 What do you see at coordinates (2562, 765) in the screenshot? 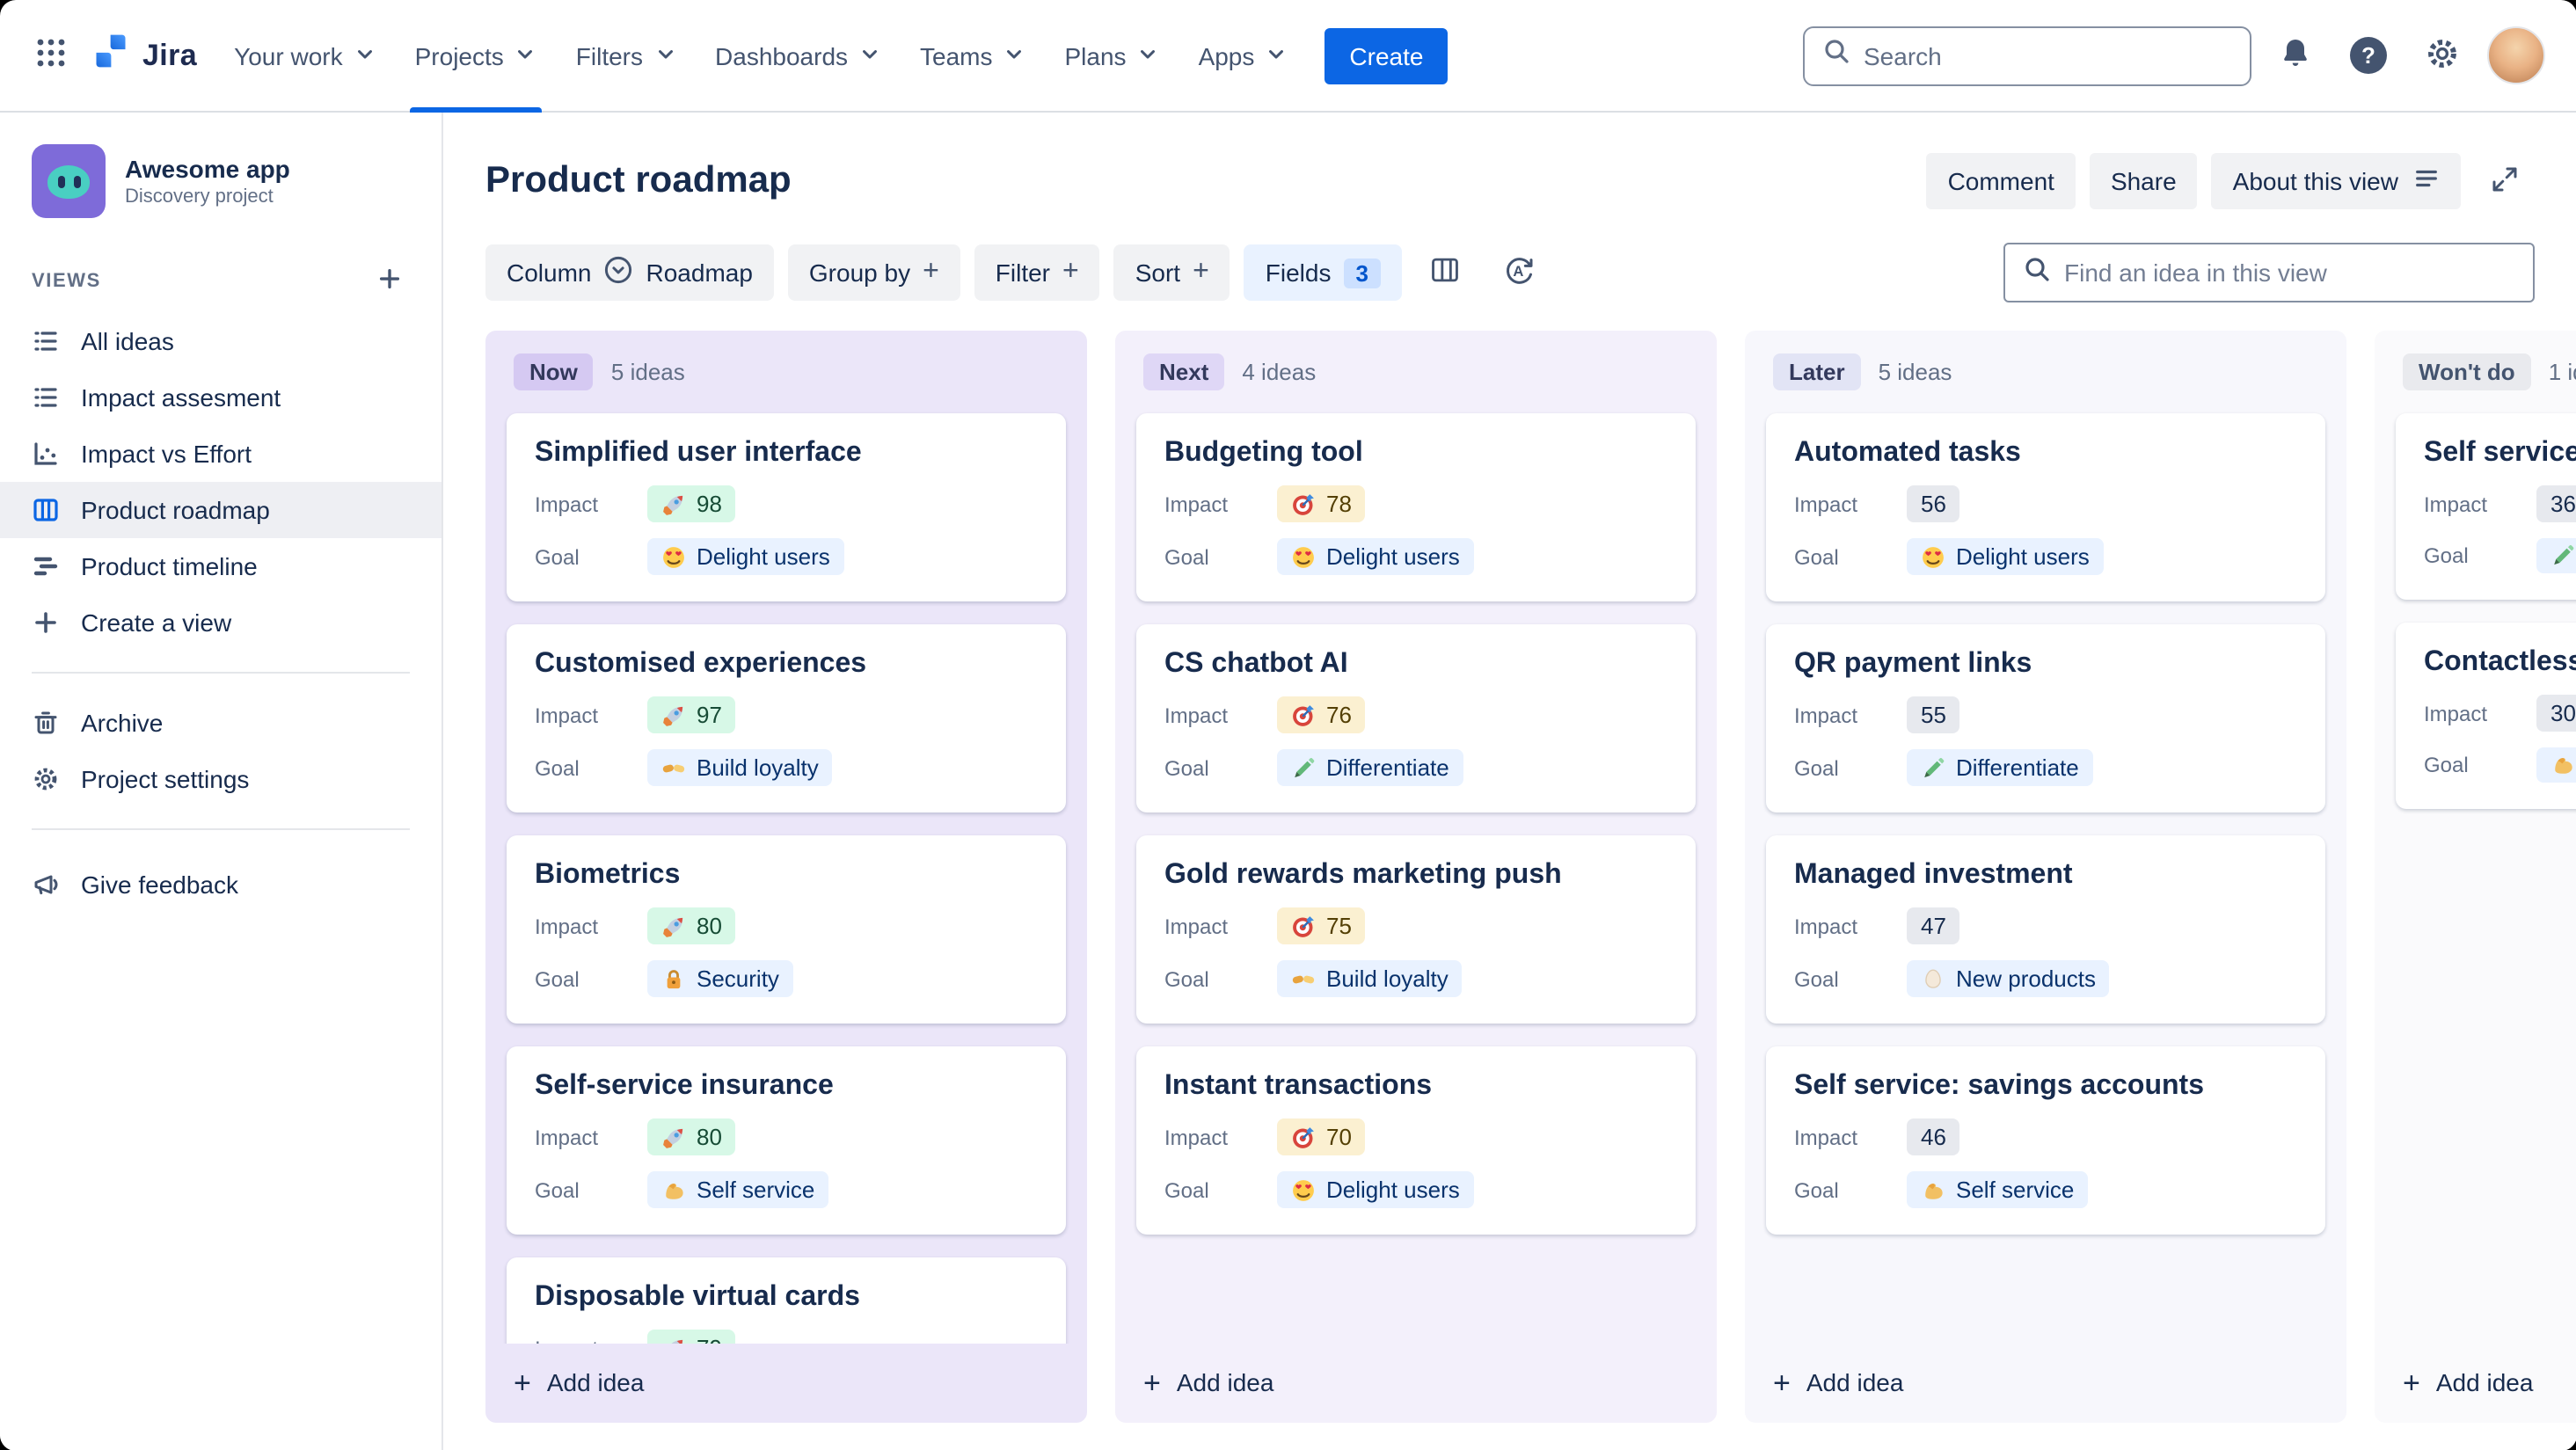
I see `muscle-icon` at bounding box center [2562, 765].